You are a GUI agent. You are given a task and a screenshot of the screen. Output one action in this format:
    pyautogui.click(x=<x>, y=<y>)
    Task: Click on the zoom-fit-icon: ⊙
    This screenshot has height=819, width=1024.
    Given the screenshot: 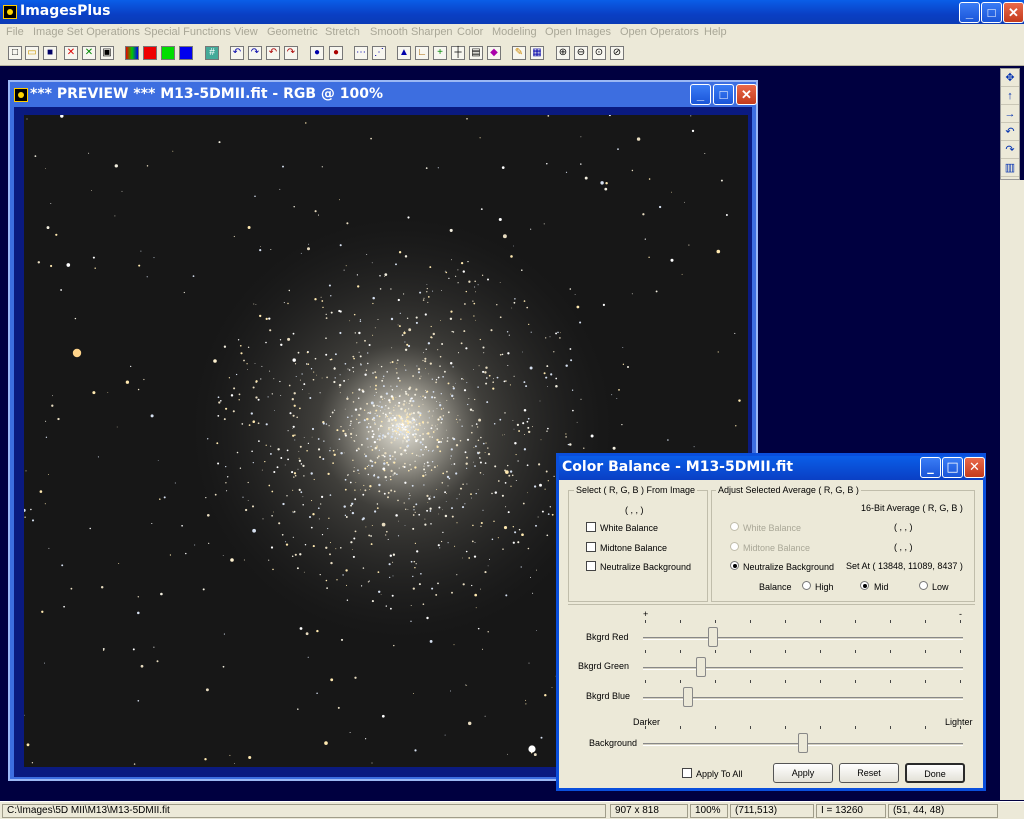 What is the action you would take?
    pyautogui.click(x=599, y=53)
    